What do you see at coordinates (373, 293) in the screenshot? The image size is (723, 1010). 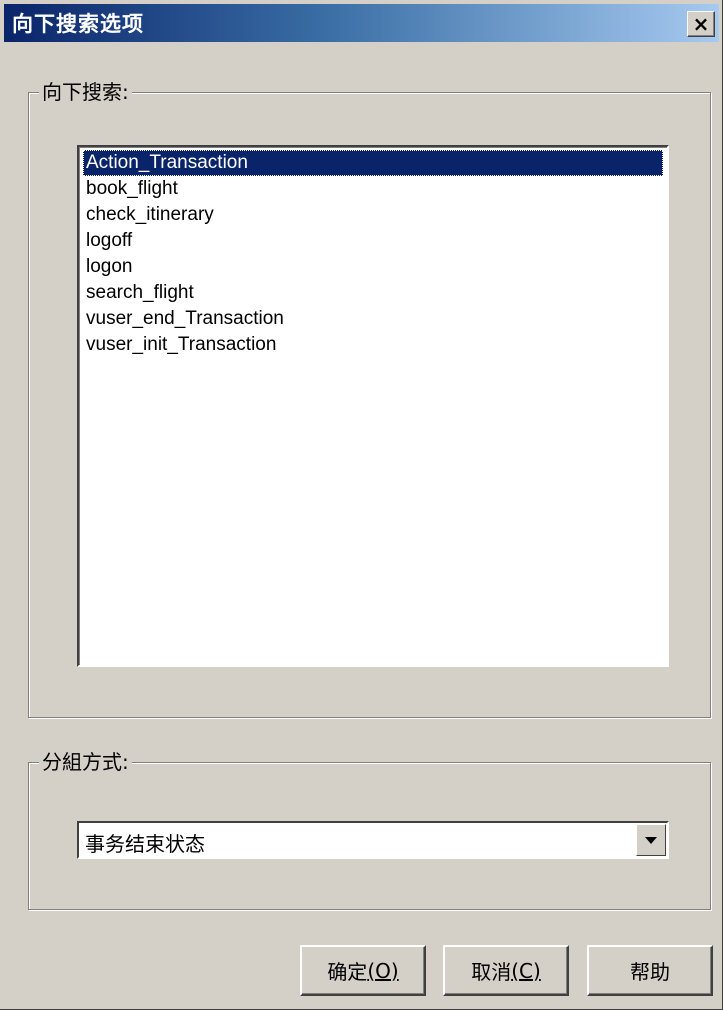 I see `list-item: search_flight` at bounding box center [373, 293].